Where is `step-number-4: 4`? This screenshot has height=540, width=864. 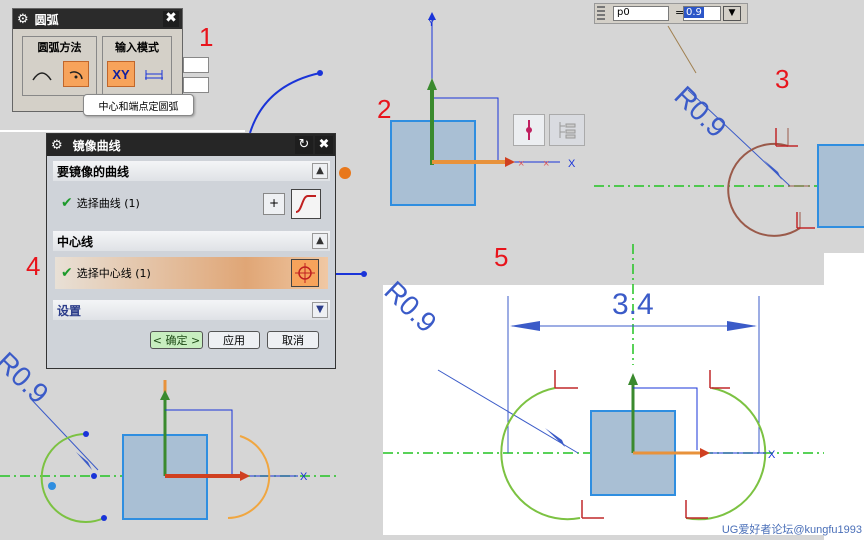 step-number-4: 4 is located at coordinates (33, 266).